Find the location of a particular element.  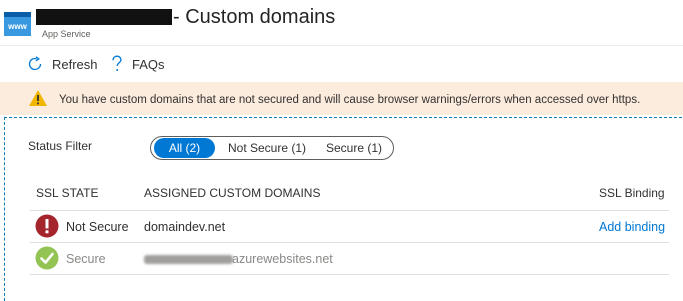

header-divider is located at coordinates (341, 45).